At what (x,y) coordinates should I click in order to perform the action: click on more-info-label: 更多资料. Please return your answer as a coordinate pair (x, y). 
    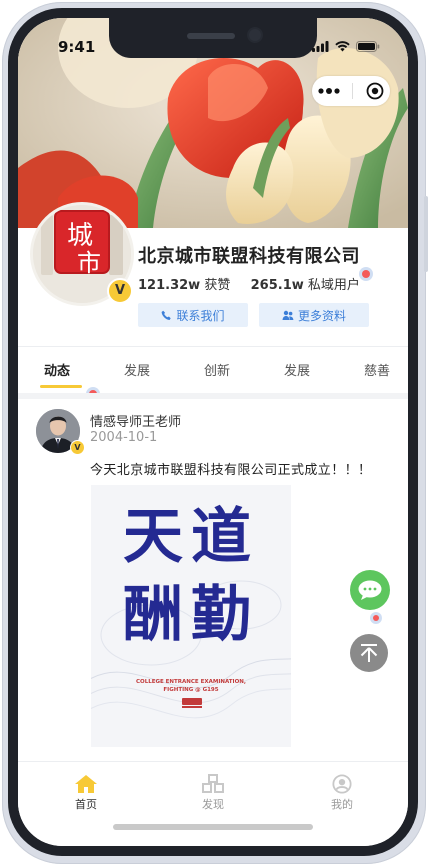
    Looking at the image, I should click on (321, 315).